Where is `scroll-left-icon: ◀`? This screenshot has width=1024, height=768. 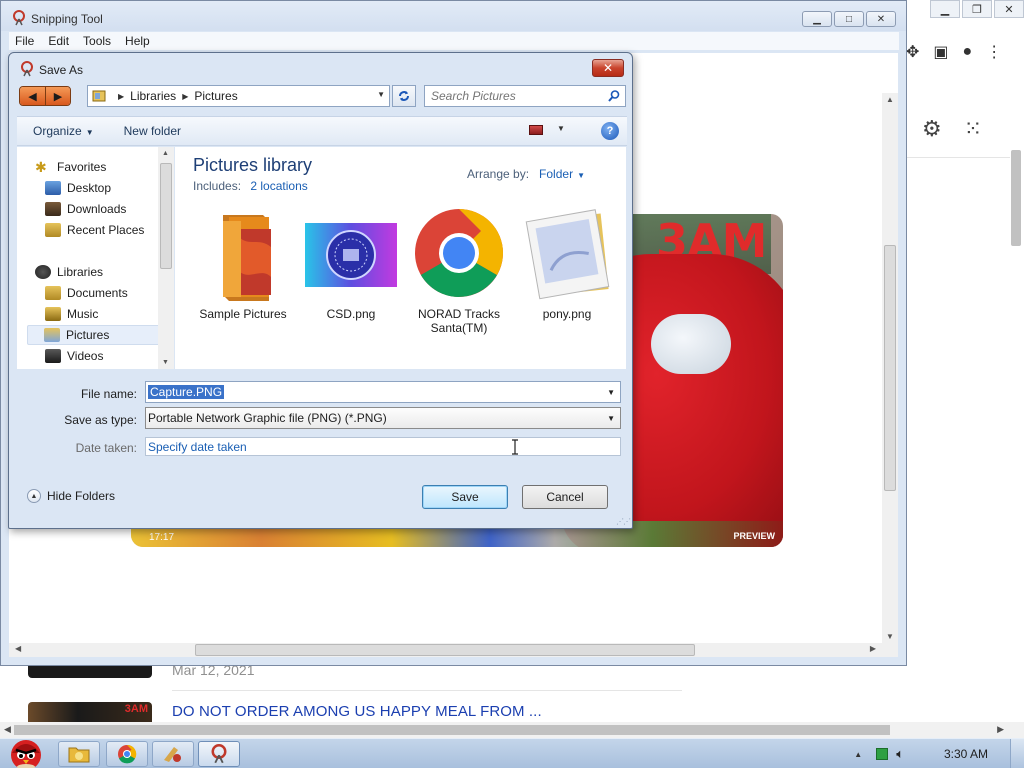
scroll-left-icon: ◀ is located at coordinates (18, 648).